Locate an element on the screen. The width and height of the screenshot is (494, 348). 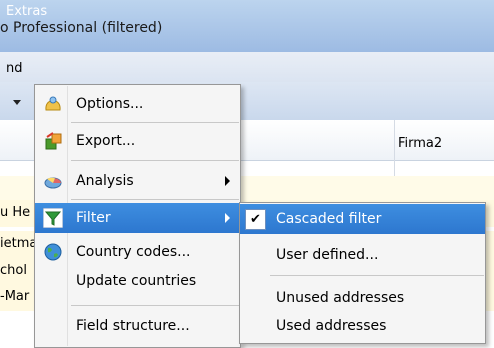
menu-item-label: Analysis is located at coordinates (105, 181).